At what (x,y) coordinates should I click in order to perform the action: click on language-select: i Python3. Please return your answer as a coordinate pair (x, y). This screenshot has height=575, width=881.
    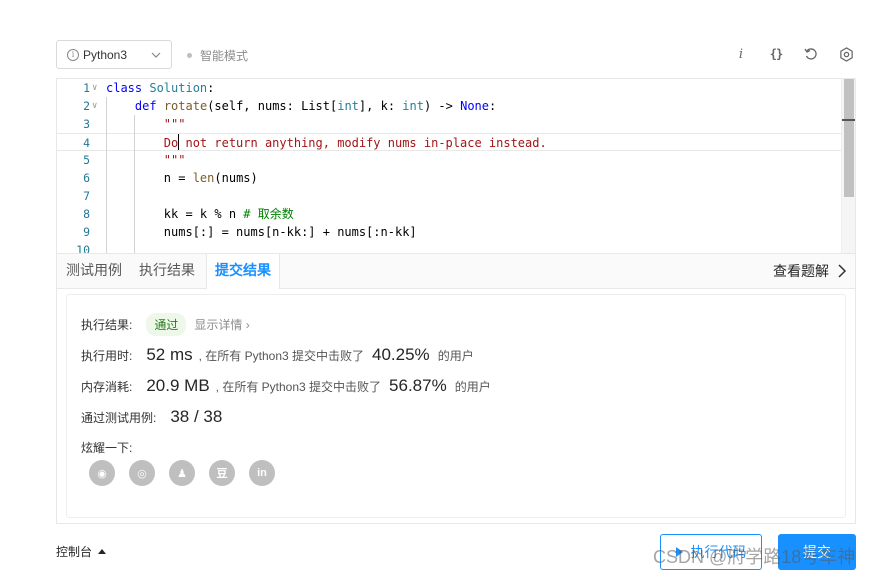
    Looking at the image, I should click on (114, 54).